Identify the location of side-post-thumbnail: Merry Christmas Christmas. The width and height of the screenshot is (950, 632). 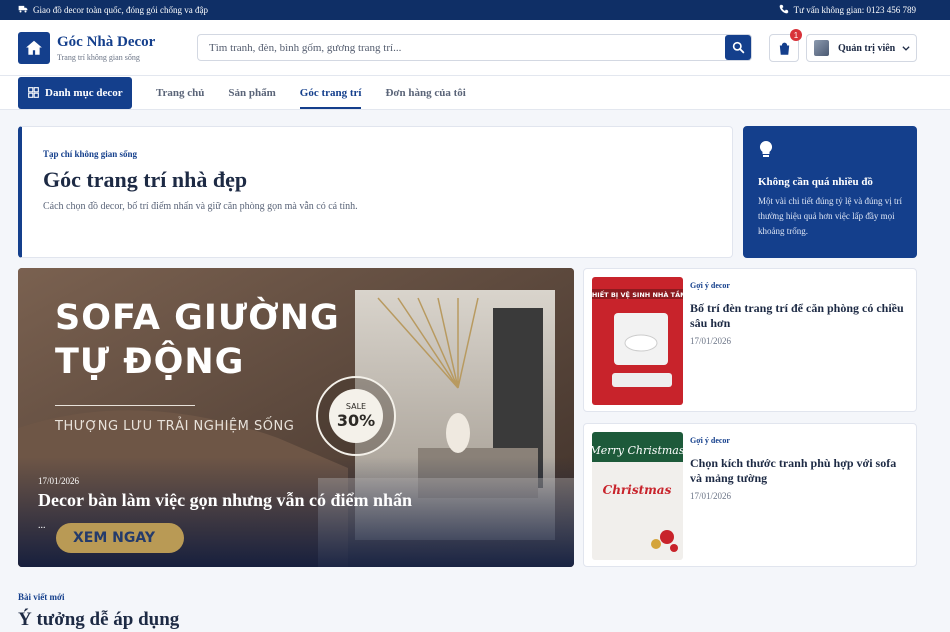
(637, 496).